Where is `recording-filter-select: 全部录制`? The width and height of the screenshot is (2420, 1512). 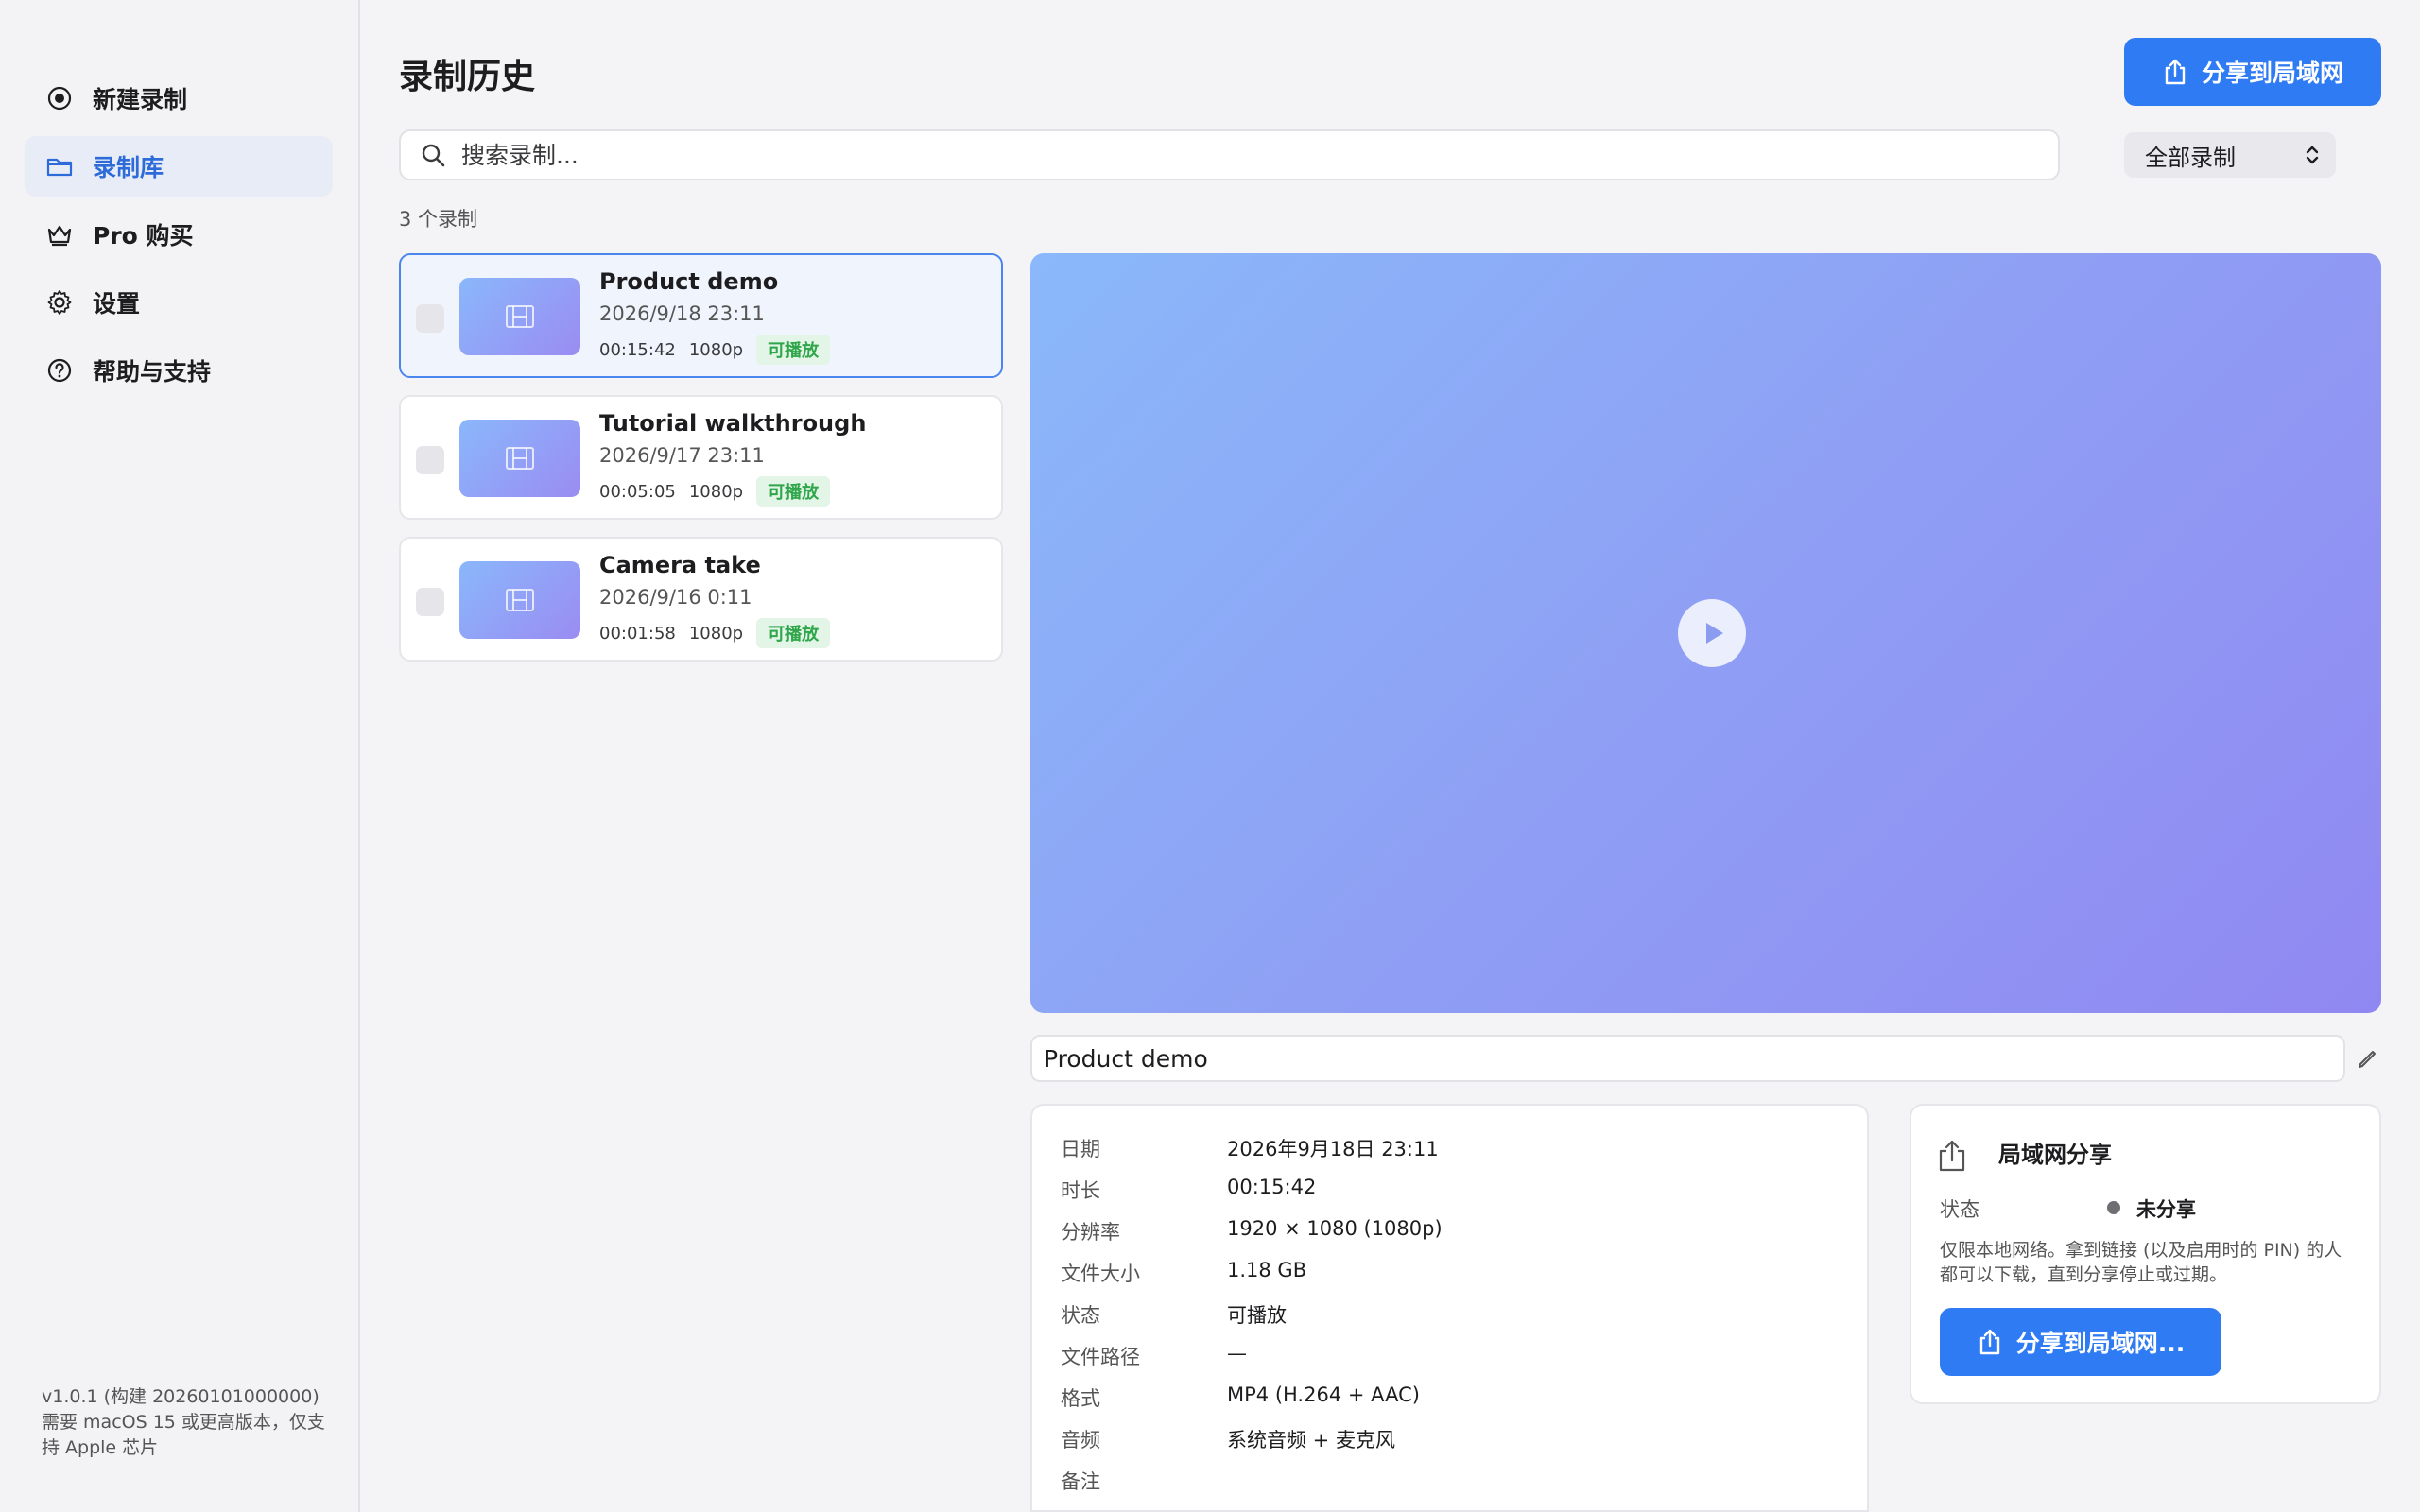 recording-filter-select: 全部录制 is located at coordinates (2230, 155).